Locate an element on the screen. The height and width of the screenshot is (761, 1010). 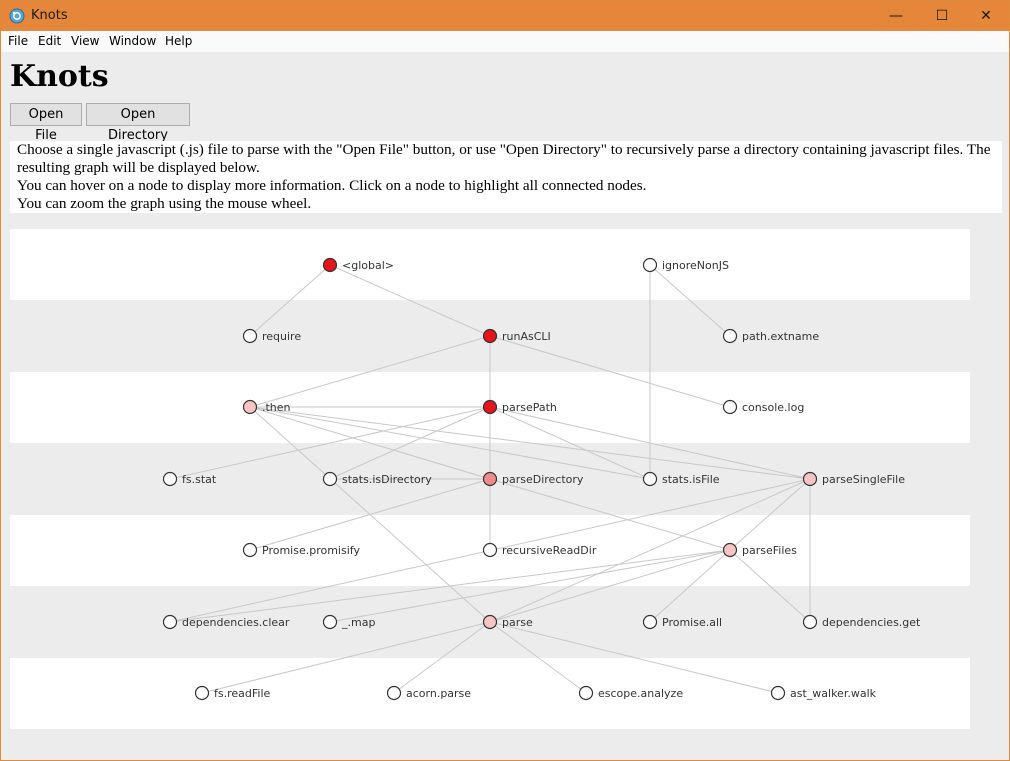
graph-node-fsstat: fs.stat is located at coordinates (189, 479).